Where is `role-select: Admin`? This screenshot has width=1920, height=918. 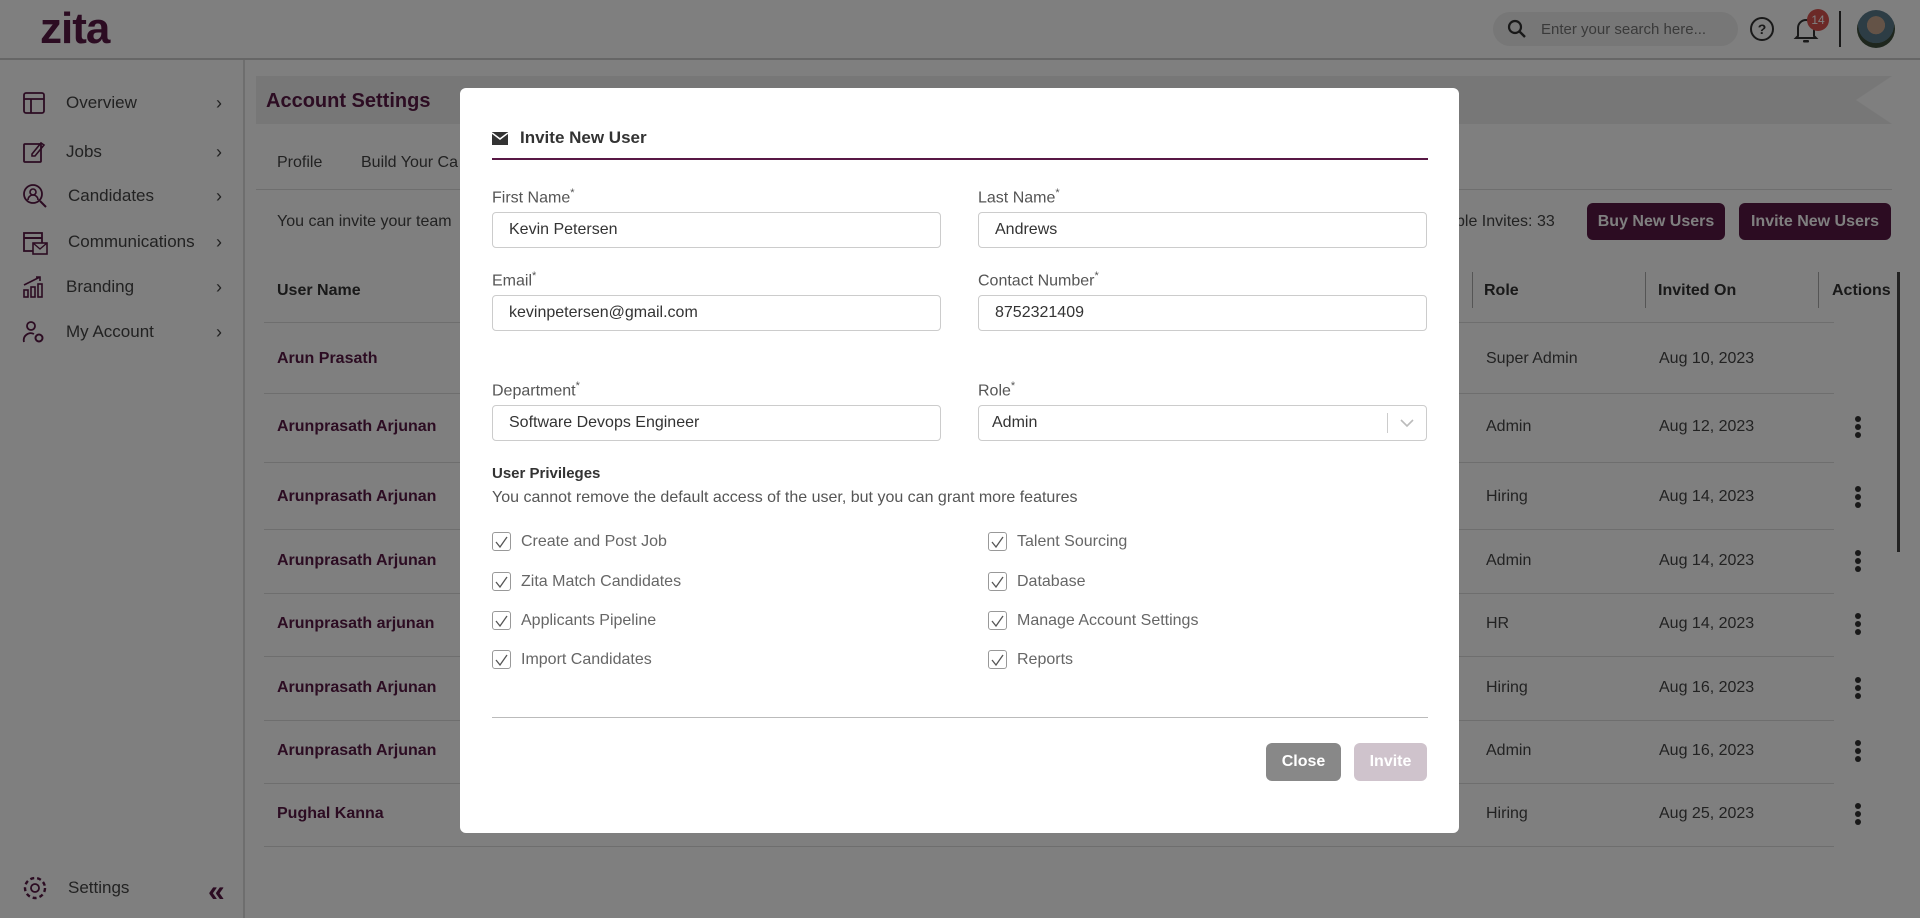 role-select: Admin is located at coordinates (1202, 423).